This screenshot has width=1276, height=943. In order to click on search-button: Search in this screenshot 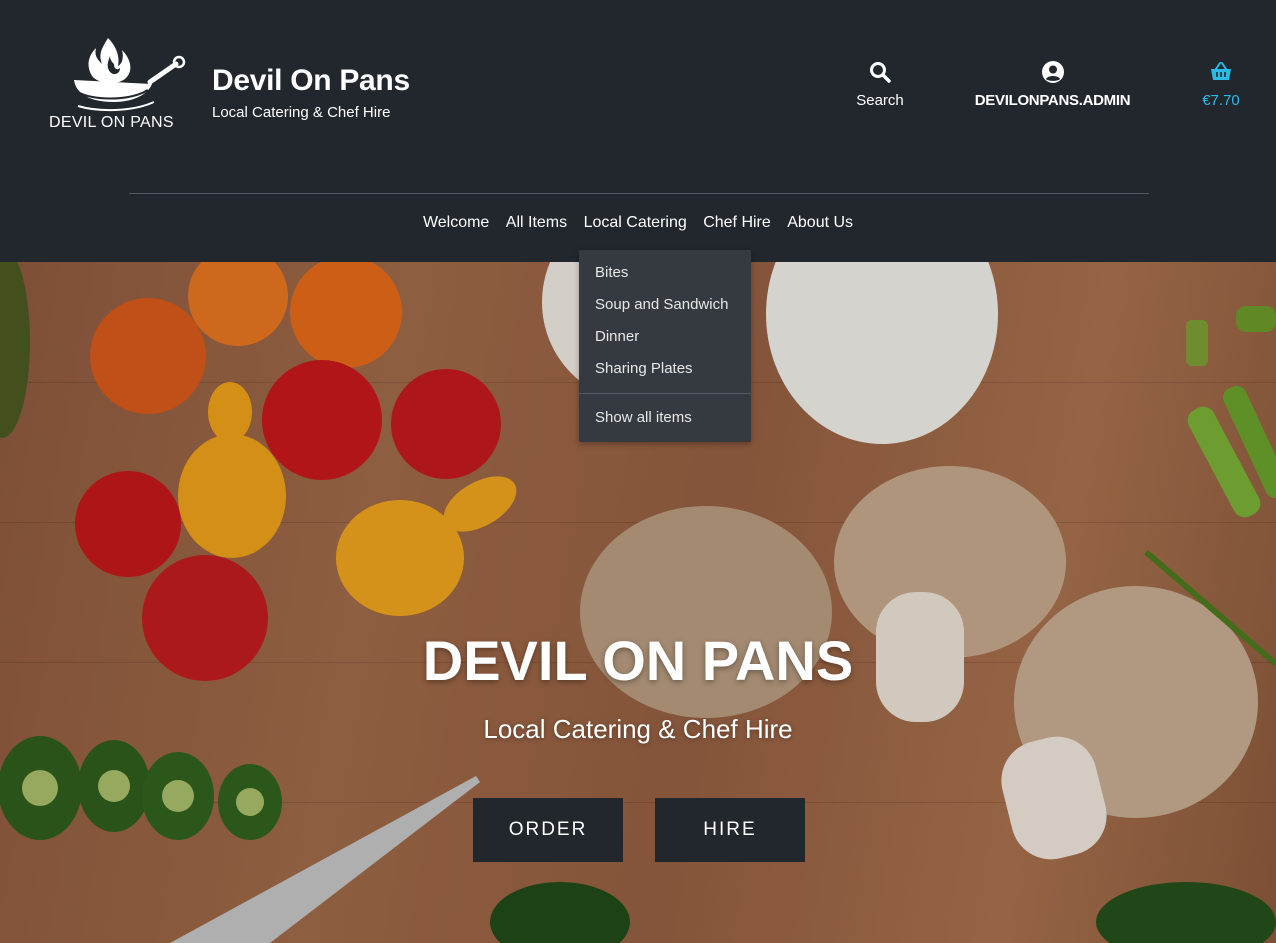, I will do `click(880, 84)`.